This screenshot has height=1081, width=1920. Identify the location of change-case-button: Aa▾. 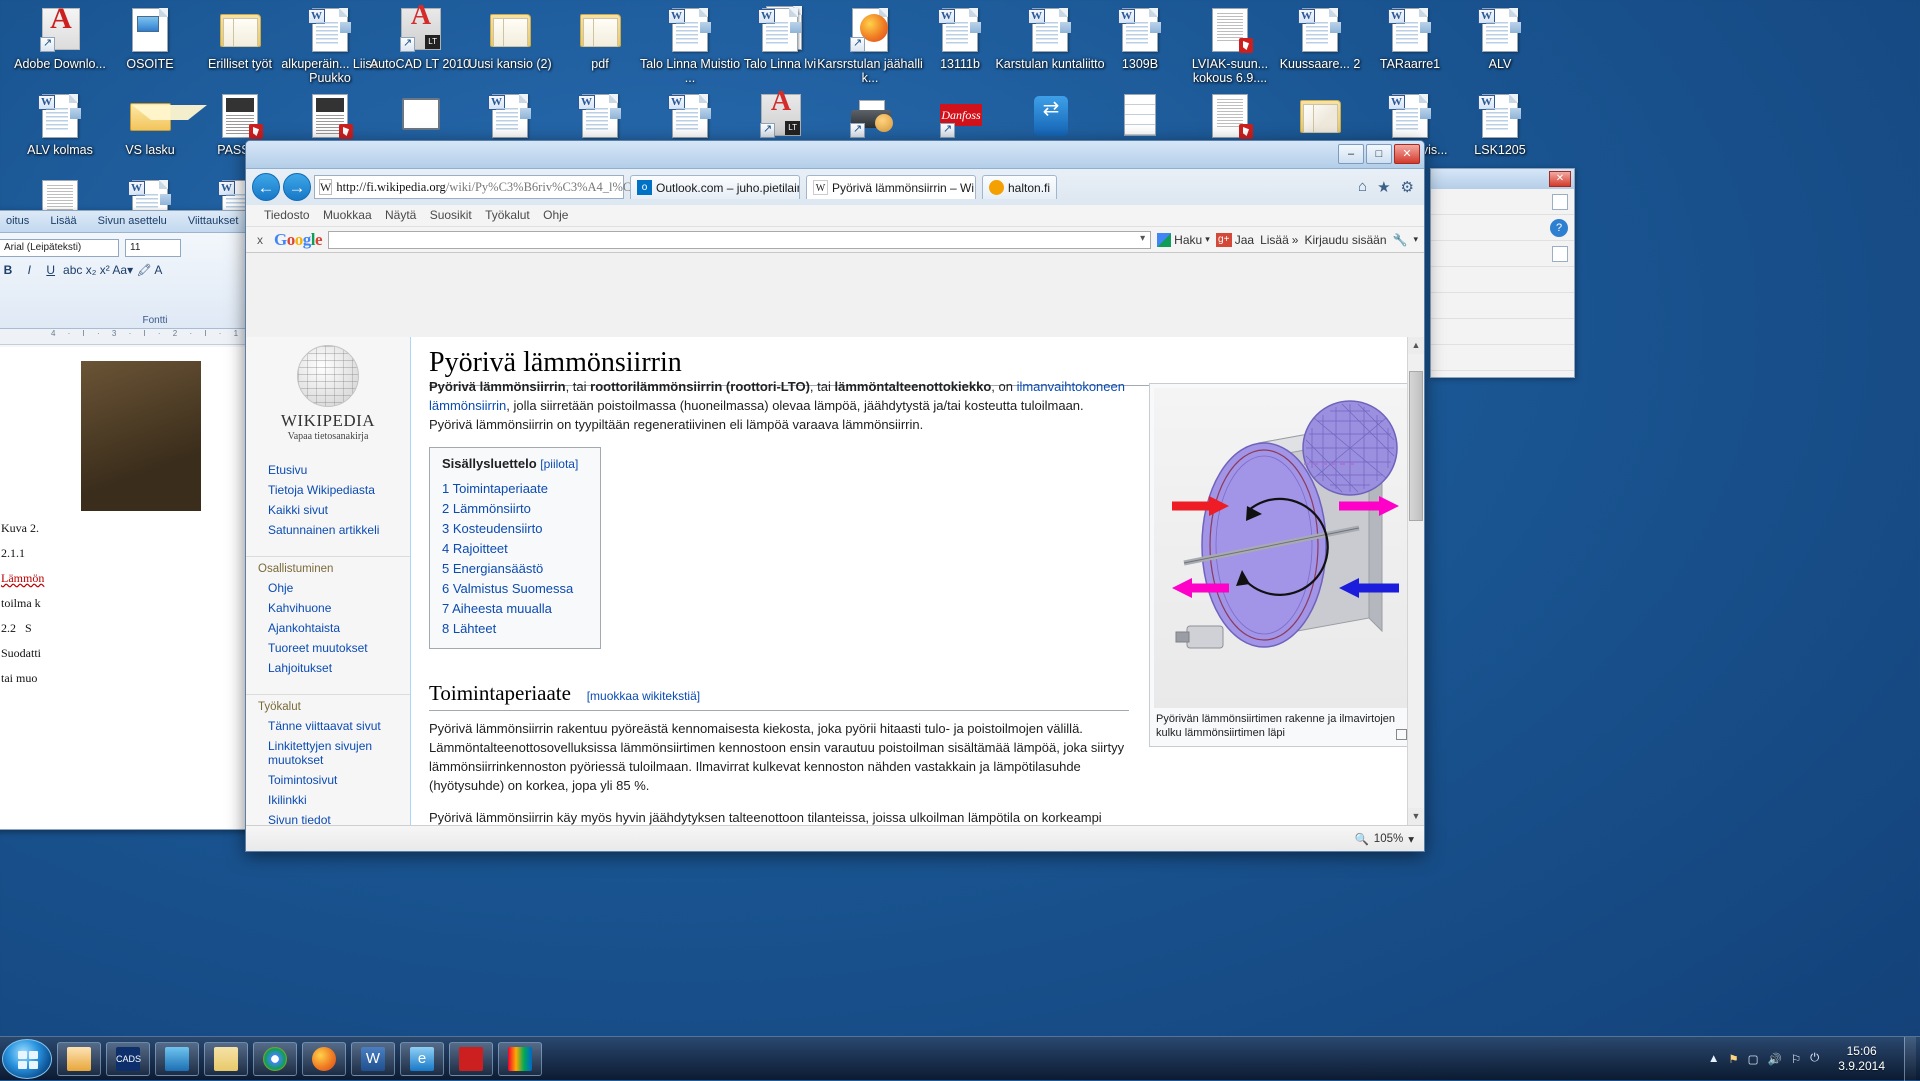
(122, 270).